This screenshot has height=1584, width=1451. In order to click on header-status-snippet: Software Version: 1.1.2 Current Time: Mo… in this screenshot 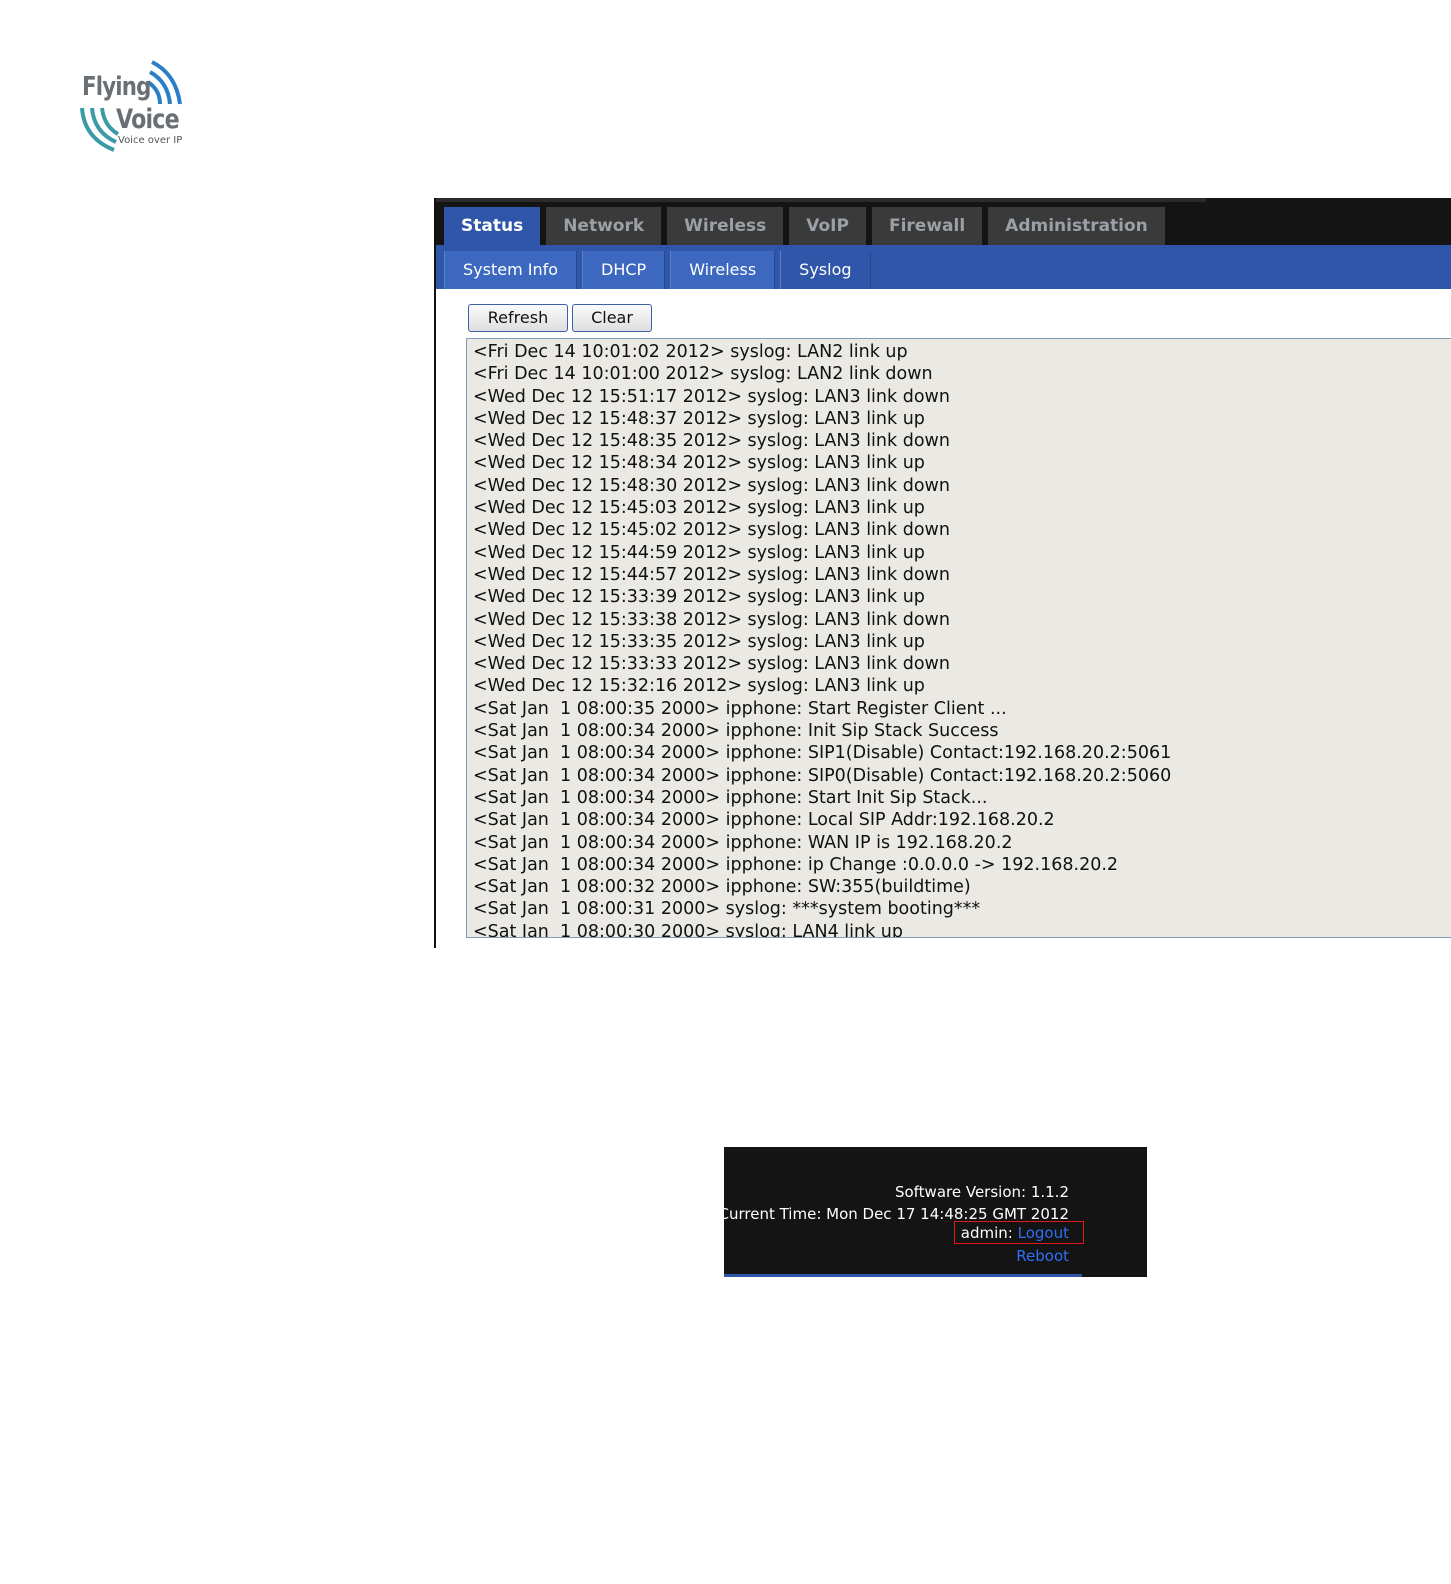, I will do `click(933, 1212)`.